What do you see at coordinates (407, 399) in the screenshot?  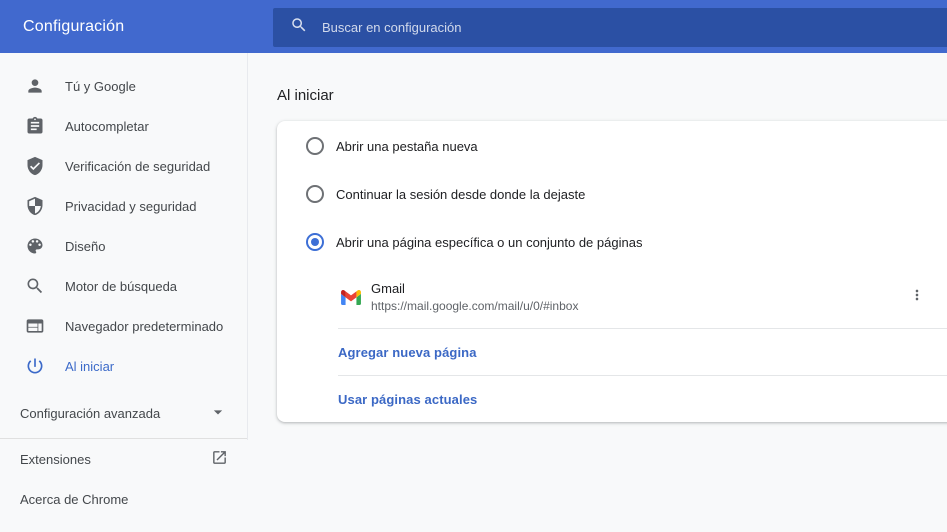 I see `use-current-pages-button: Usar páginas actuales` at bounding box center [407, 399].